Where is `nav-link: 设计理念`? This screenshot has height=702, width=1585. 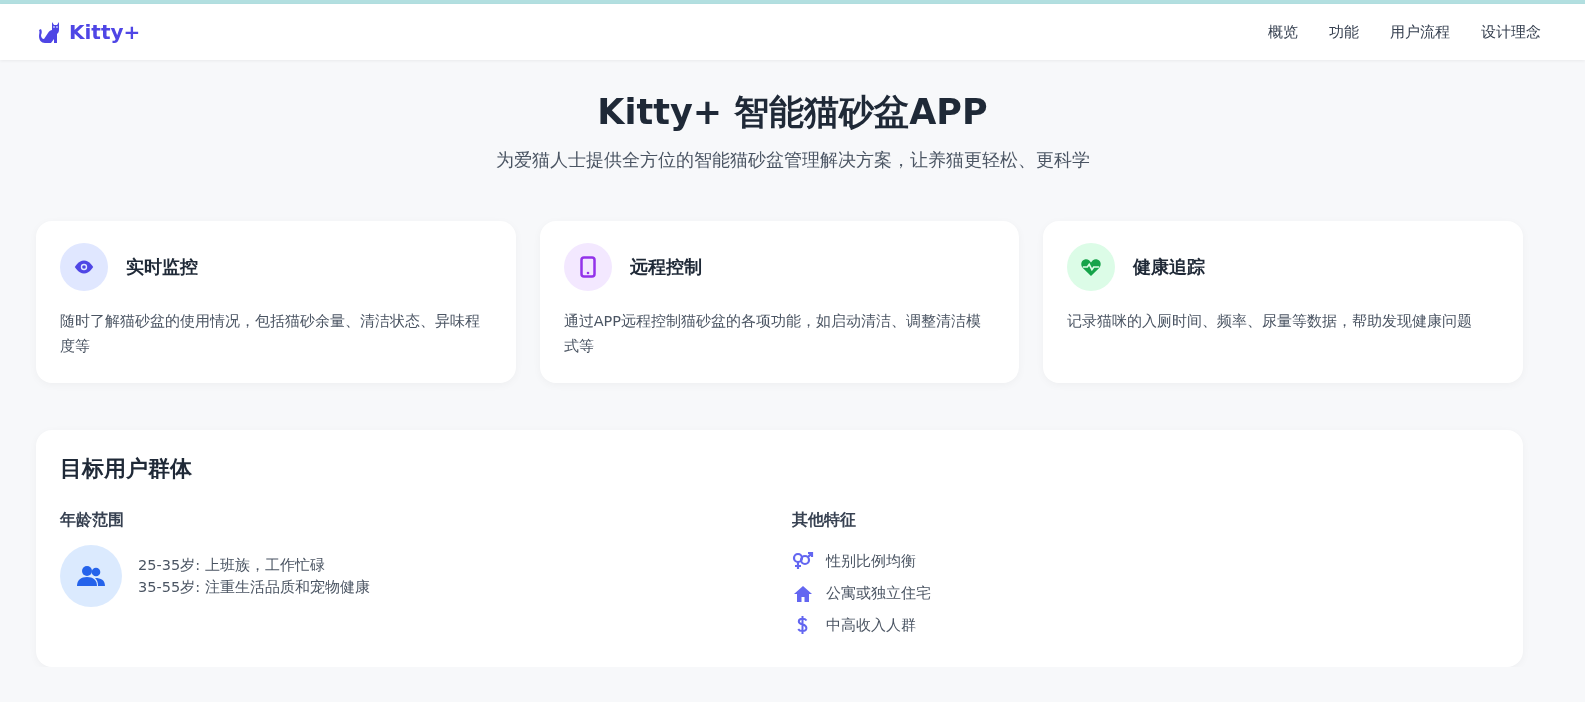
nav-link: 设计理念 is located at coordinates (1511, 32).